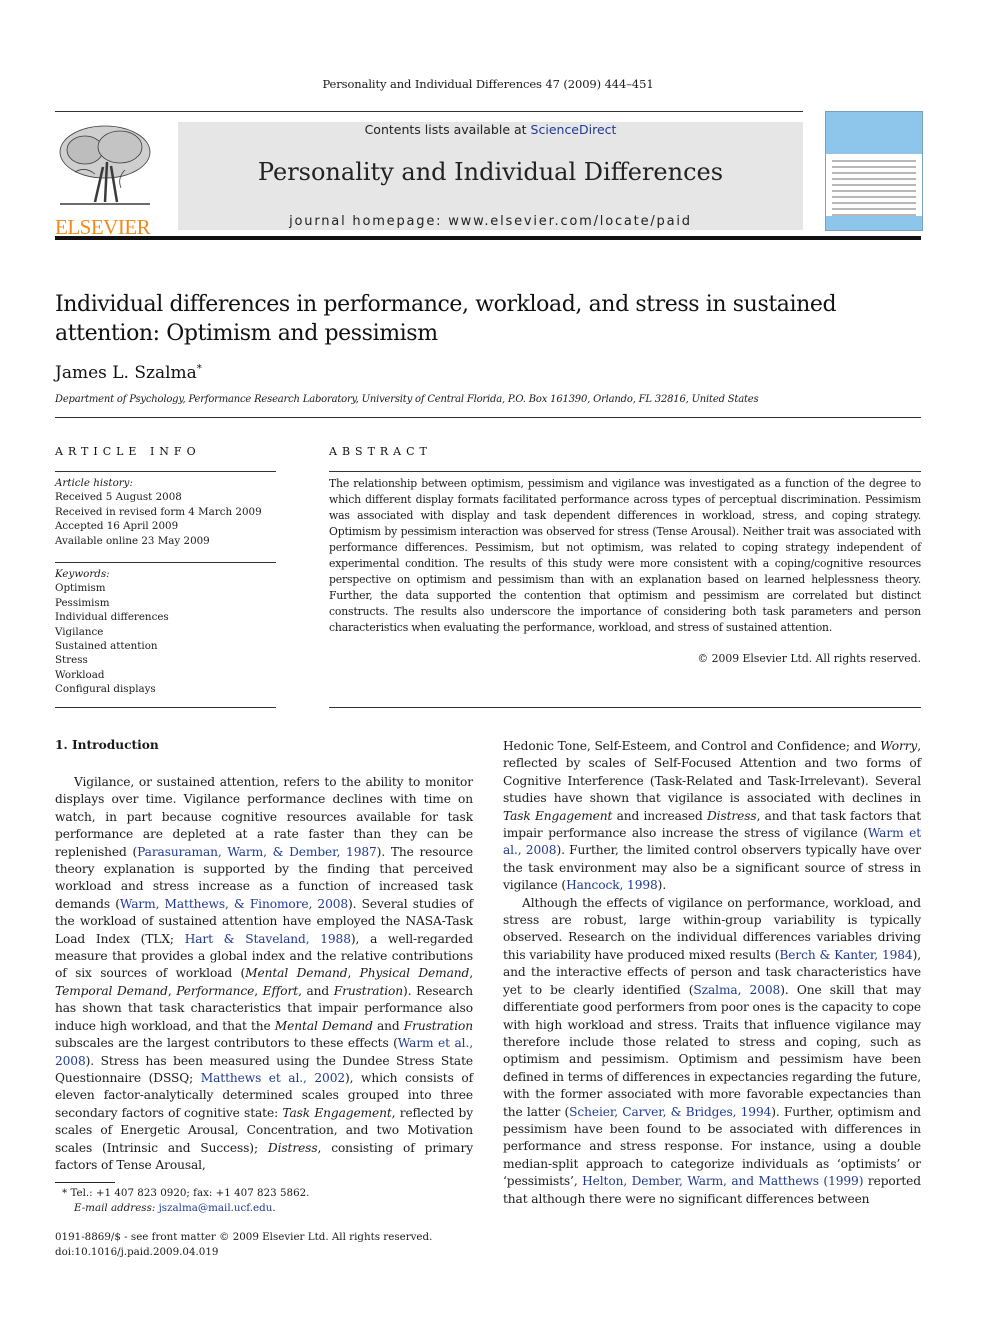 Image resolution: width=992 pixels, height=1323 pixels. Describe the element at coordinates (874, 133) in the screenshot. I see `cover-header` at that location.